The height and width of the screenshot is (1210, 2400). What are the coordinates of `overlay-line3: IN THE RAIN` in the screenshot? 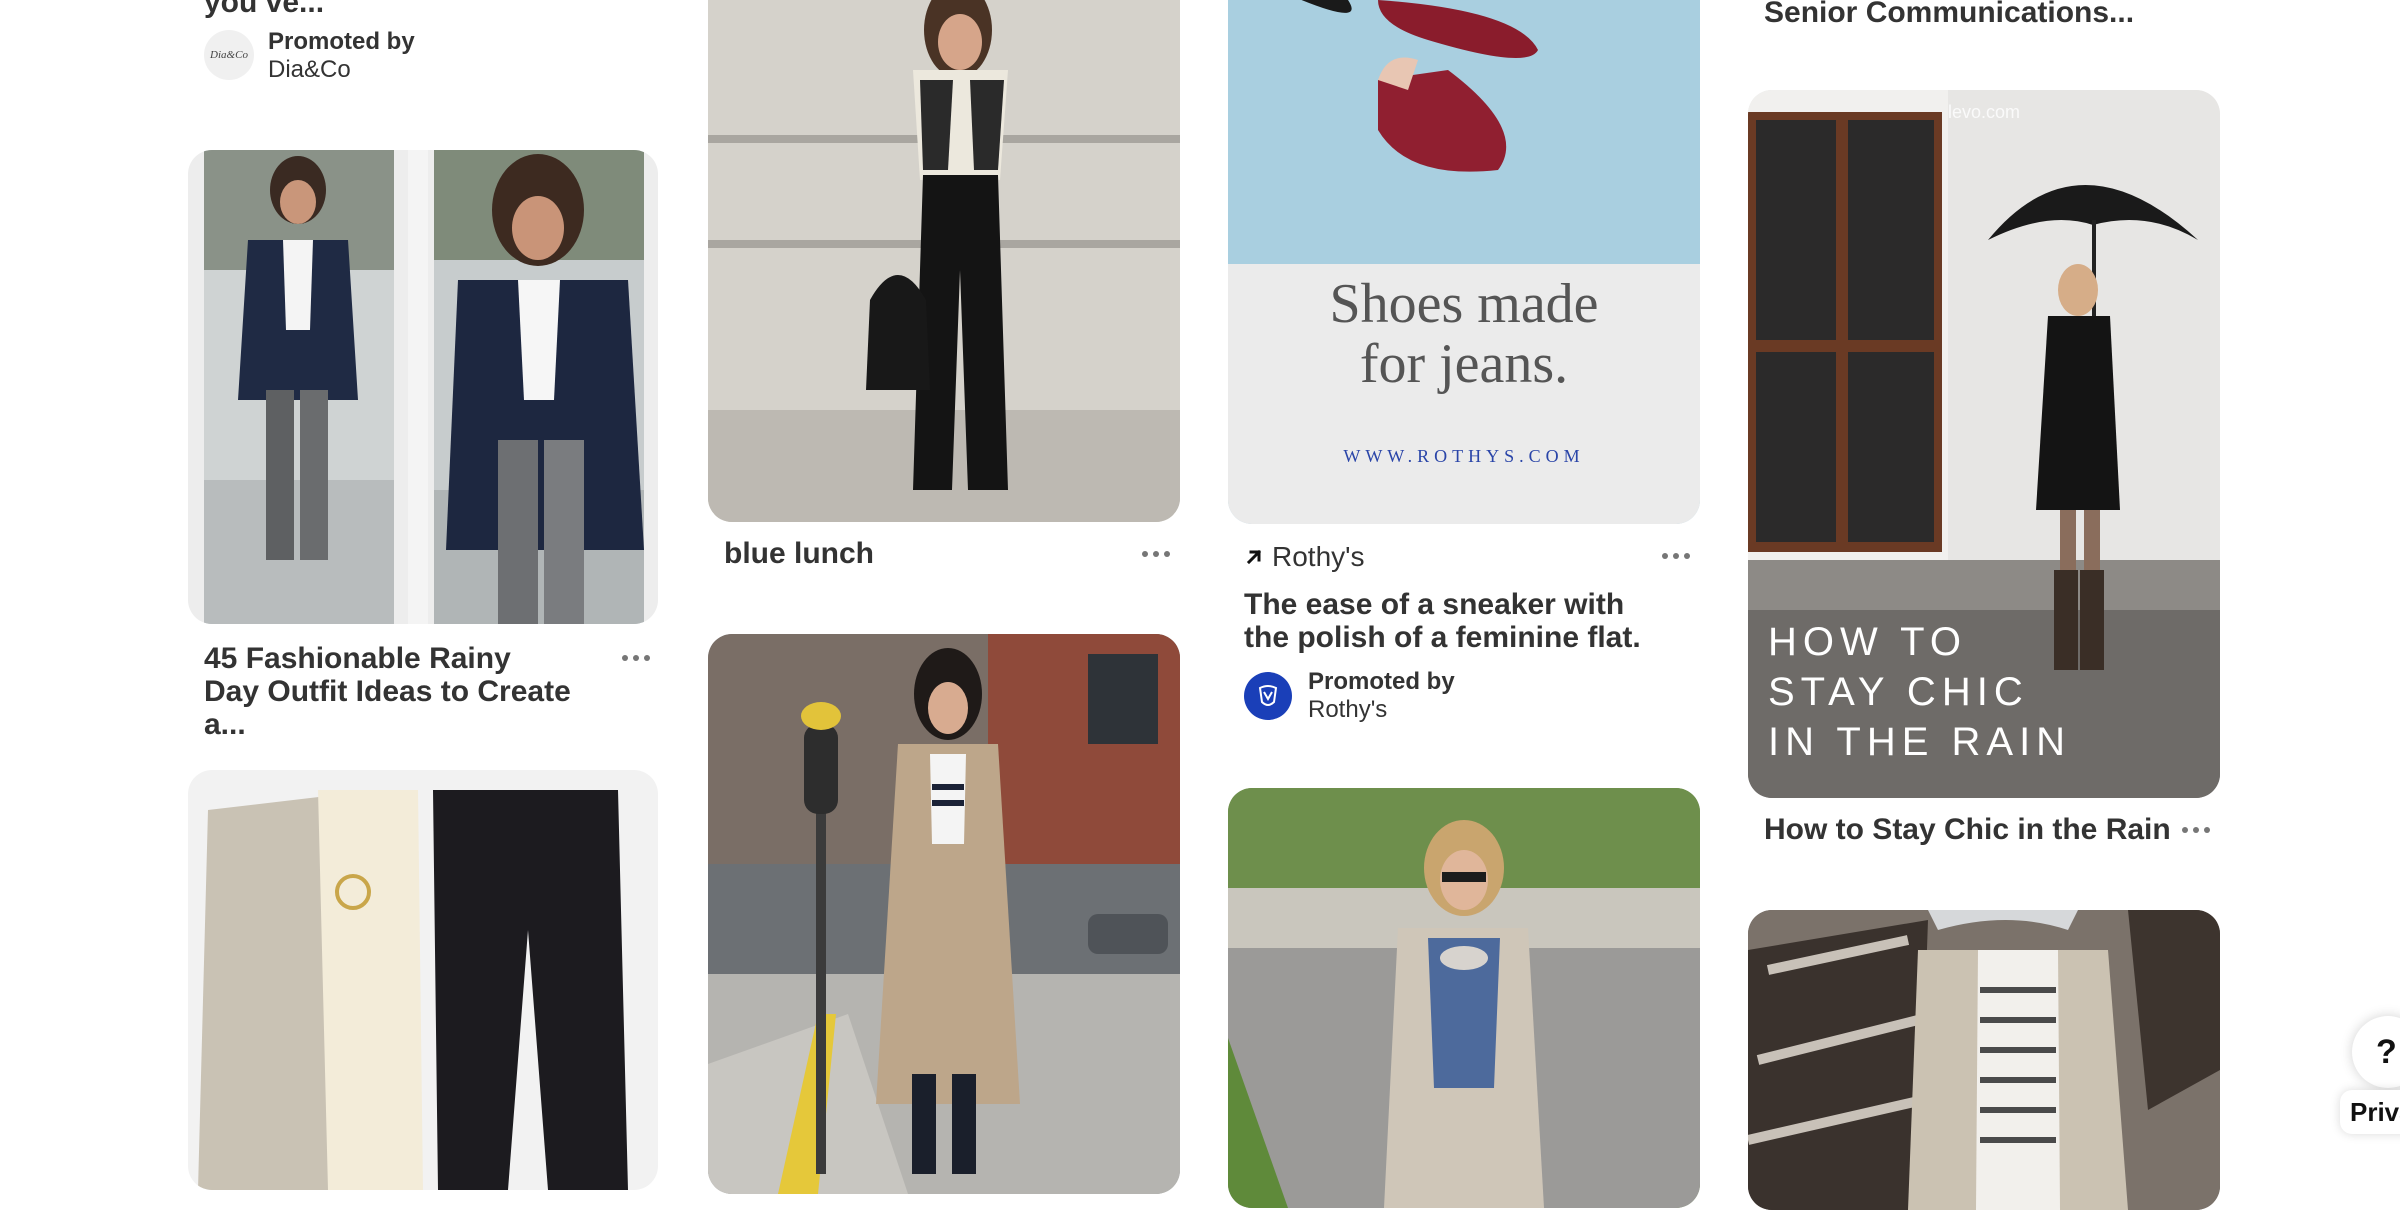 It's located at (1920, 742).